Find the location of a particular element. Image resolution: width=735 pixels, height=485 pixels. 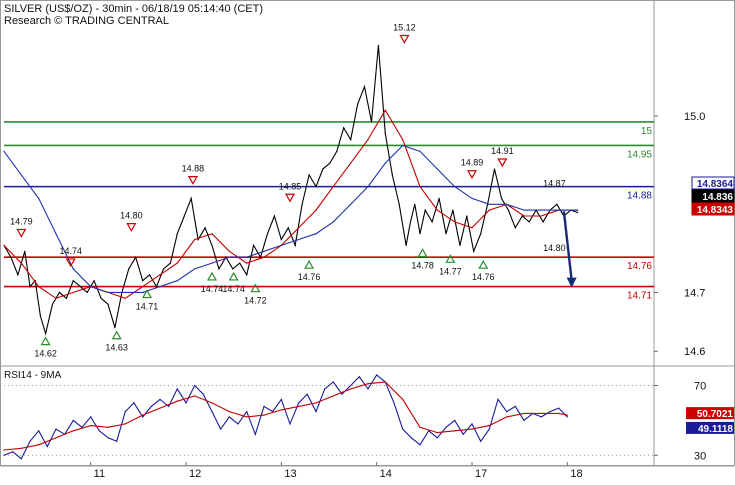

x-tick-label-4: 17 is located at coordinates (481, 474).